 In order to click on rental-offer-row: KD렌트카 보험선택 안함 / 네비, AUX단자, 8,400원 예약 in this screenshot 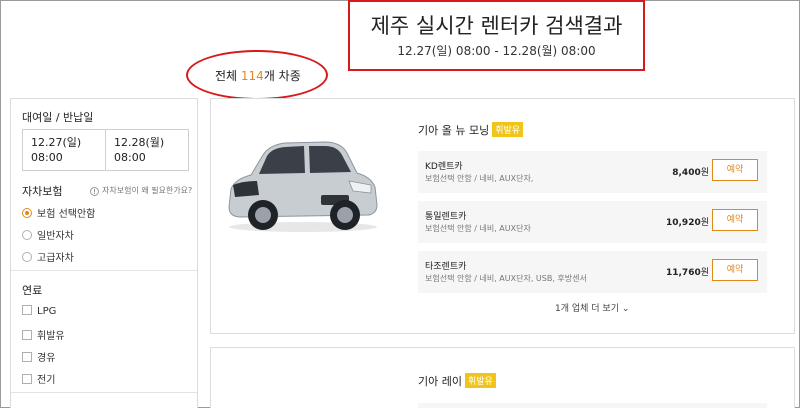, I will do `click(592, 172)`.